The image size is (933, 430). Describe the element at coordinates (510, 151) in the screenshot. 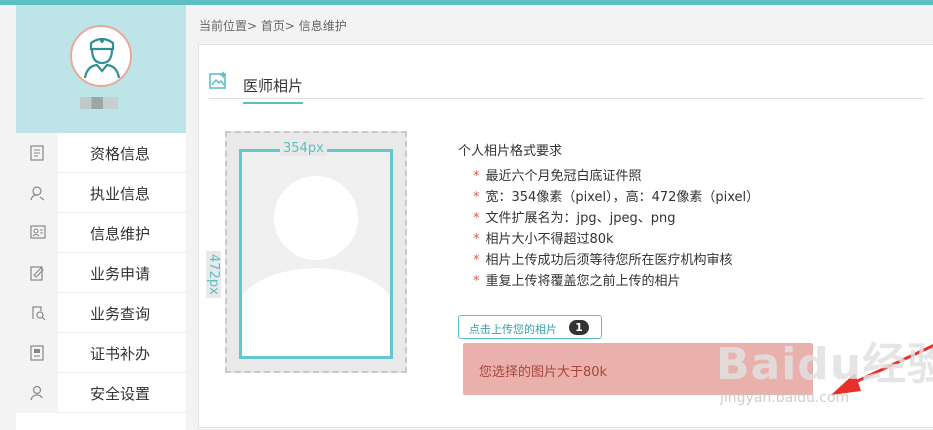

I see `requirements-title: 个人相片格式要求` at that location.